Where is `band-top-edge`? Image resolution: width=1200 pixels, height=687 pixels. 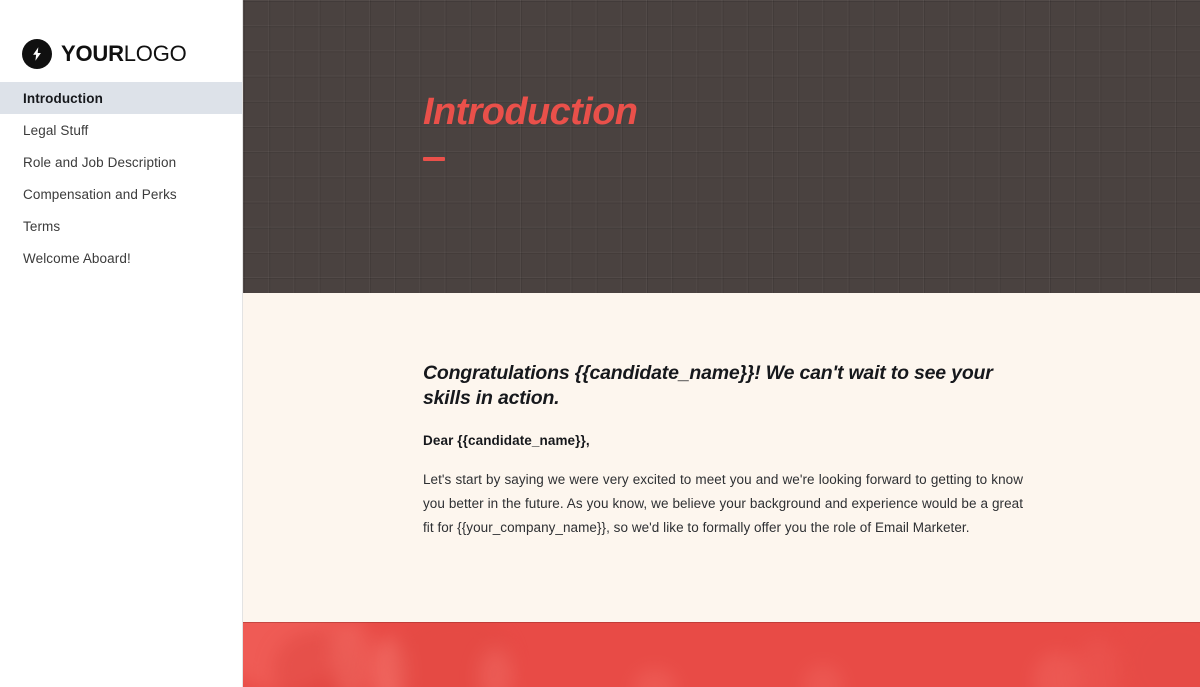
band-top-edge is located at coordinates (721, 622).